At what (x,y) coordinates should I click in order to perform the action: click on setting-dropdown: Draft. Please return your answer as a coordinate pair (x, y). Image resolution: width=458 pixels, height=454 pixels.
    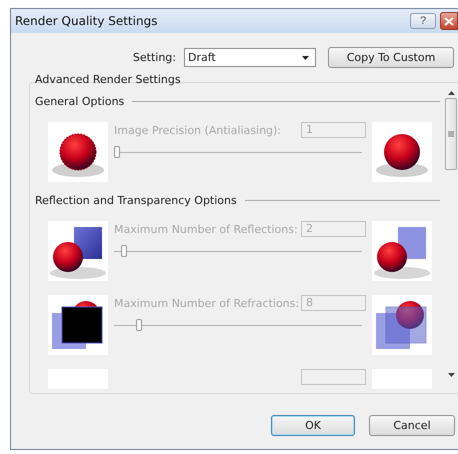
    Looking at the image, I should click on (250, 57).